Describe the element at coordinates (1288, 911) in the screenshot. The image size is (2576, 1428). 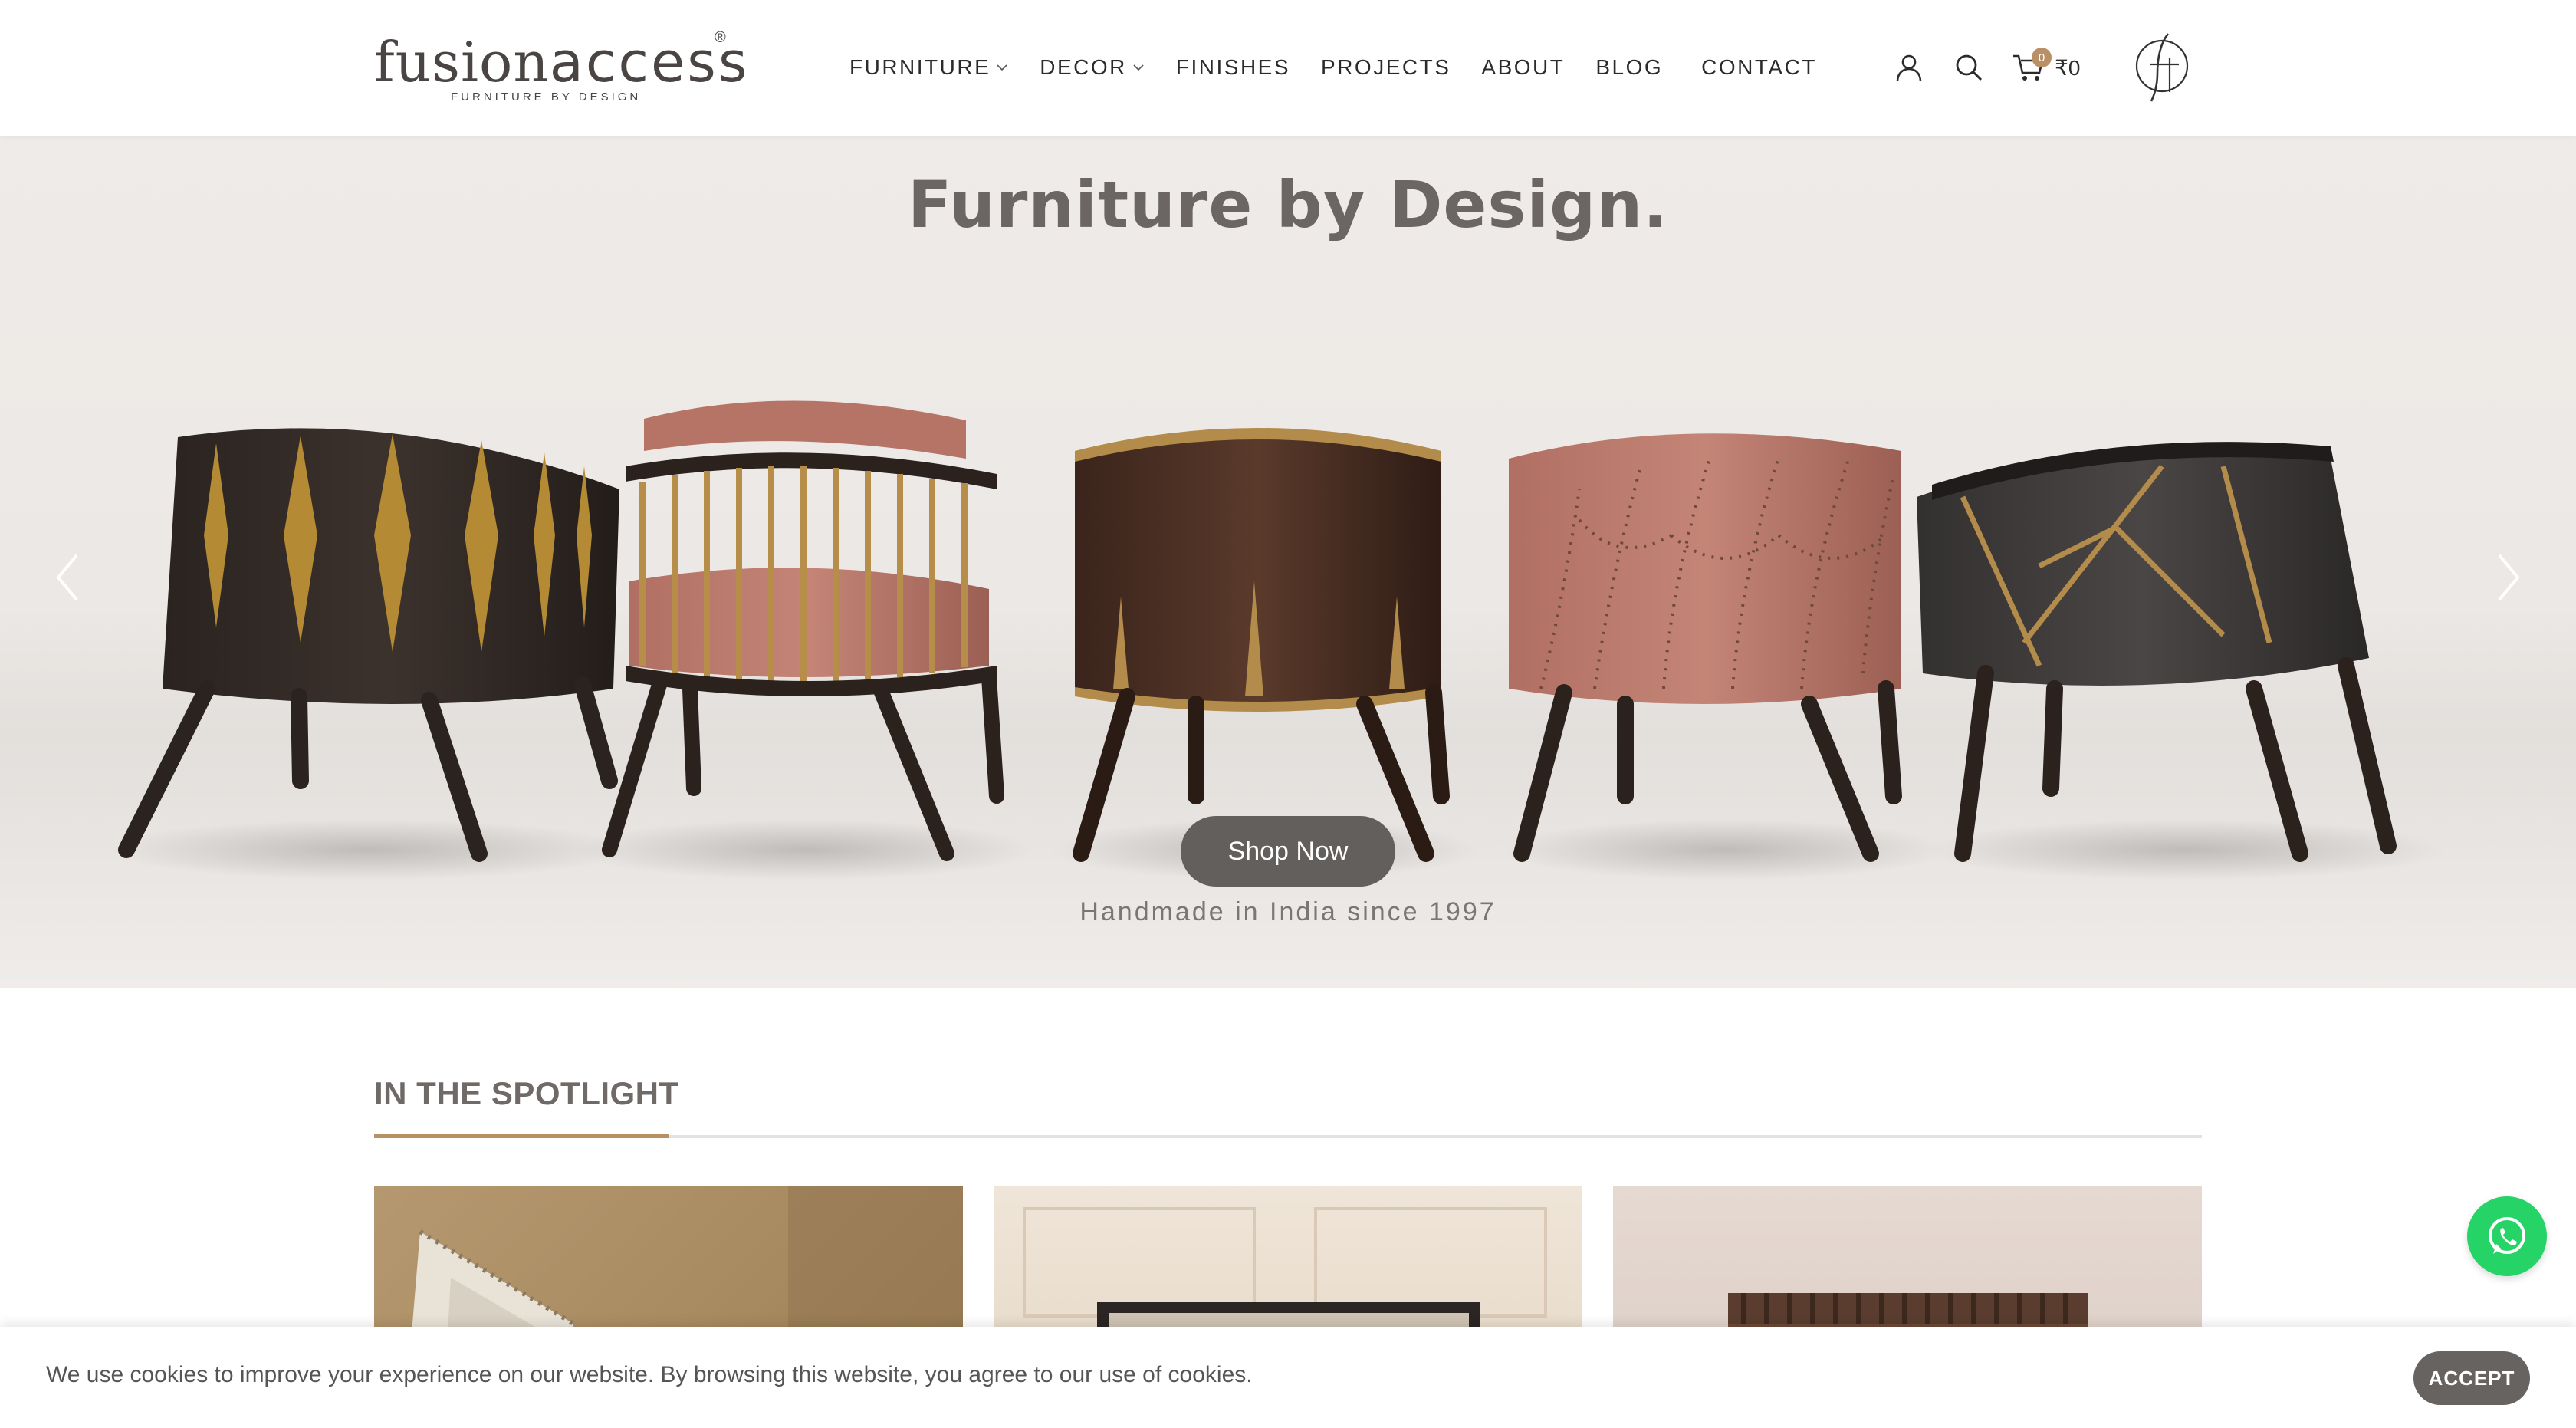
I see `hero-subtitle: Handmade in India since 1997` at that location.